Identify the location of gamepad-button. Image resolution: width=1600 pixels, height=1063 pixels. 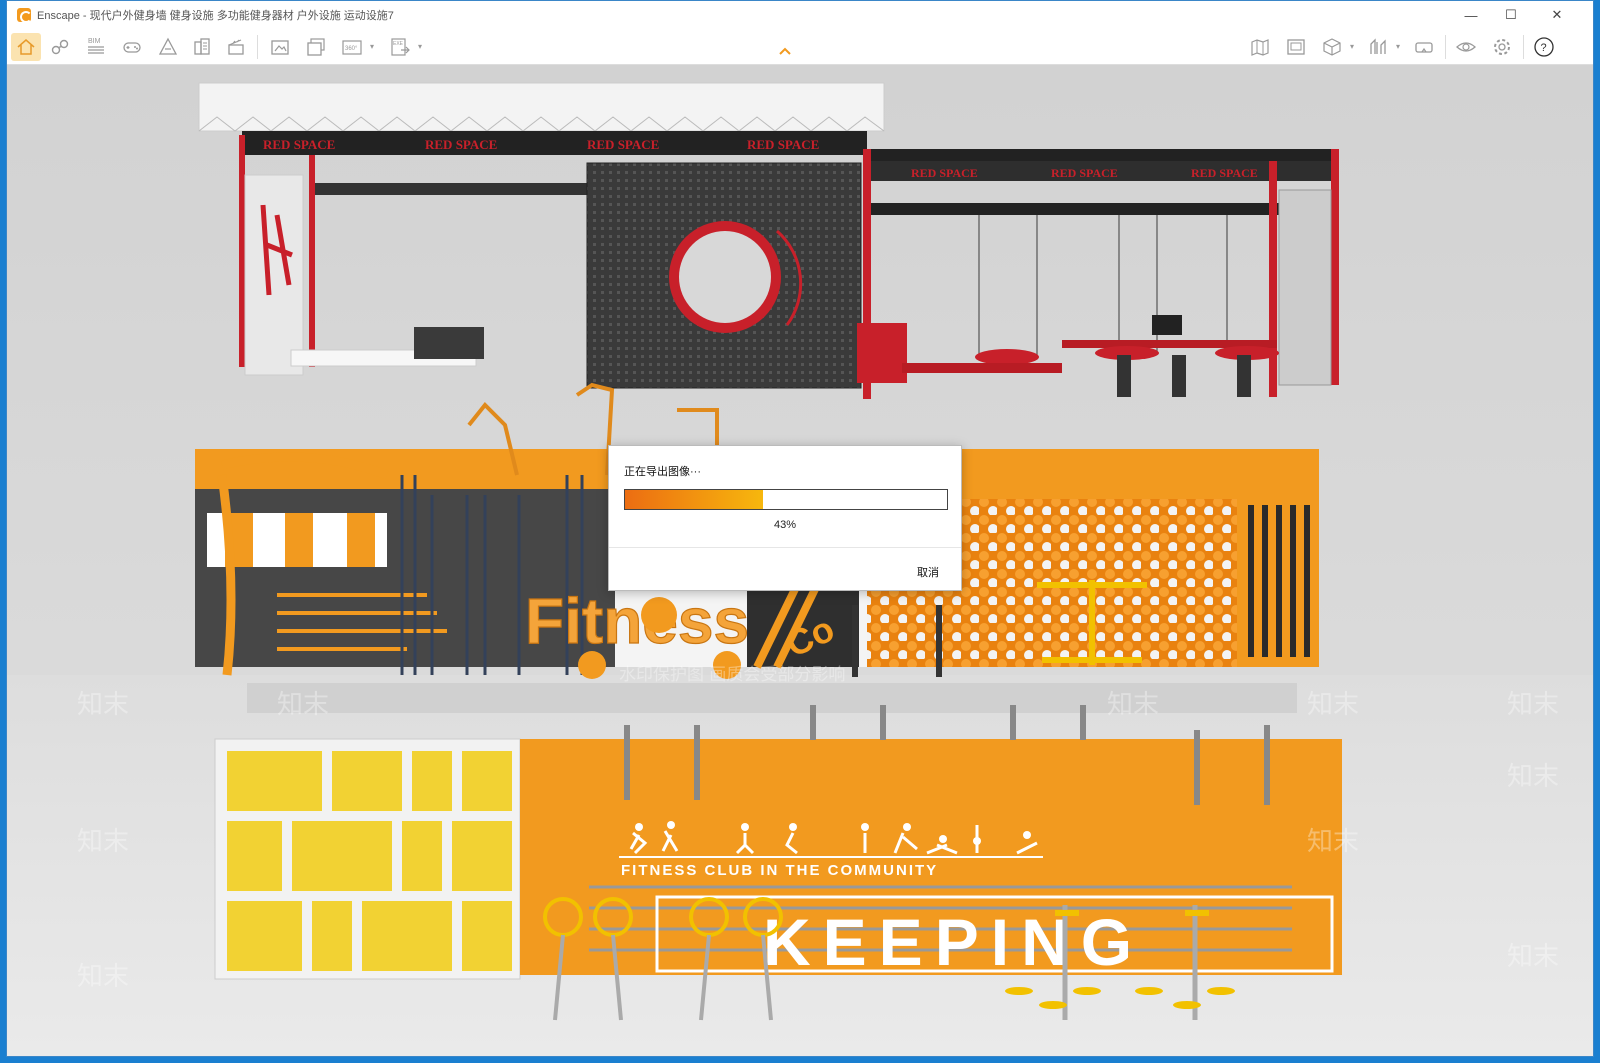
(132, 47).